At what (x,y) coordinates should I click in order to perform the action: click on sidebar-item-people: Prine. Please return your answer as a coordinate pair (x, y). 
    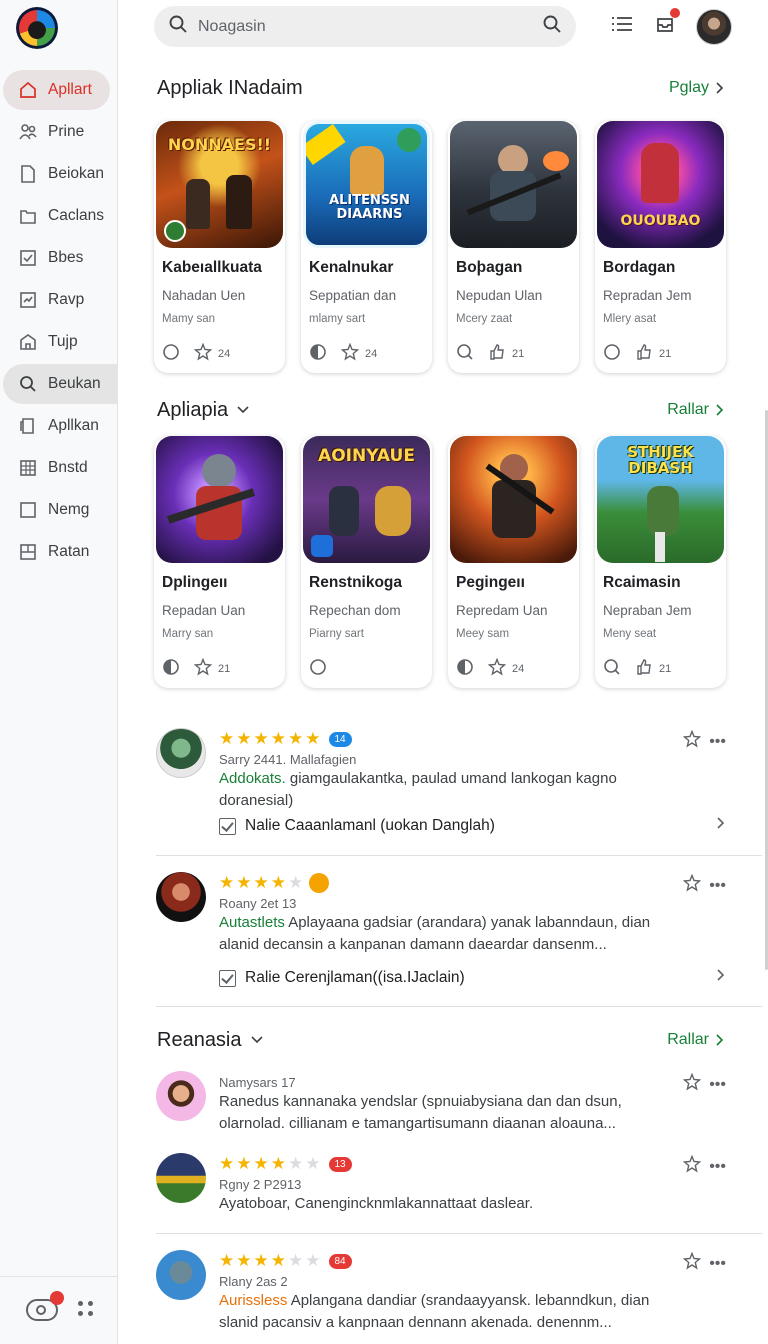
    Looking at the image, I should click on (59, 132).